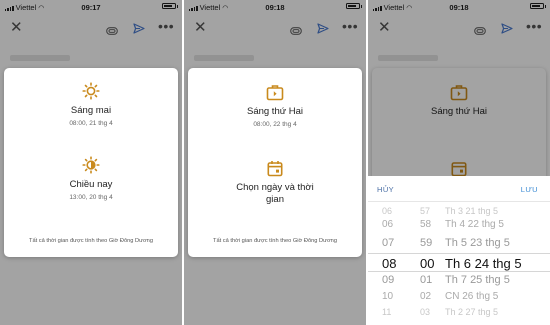 Image resolution: width=550 pixels, height=325 pixels. I want to click on option-tomorrow-morning: Sáng mai 08:00, 21 thg 4, so click(91, 104).